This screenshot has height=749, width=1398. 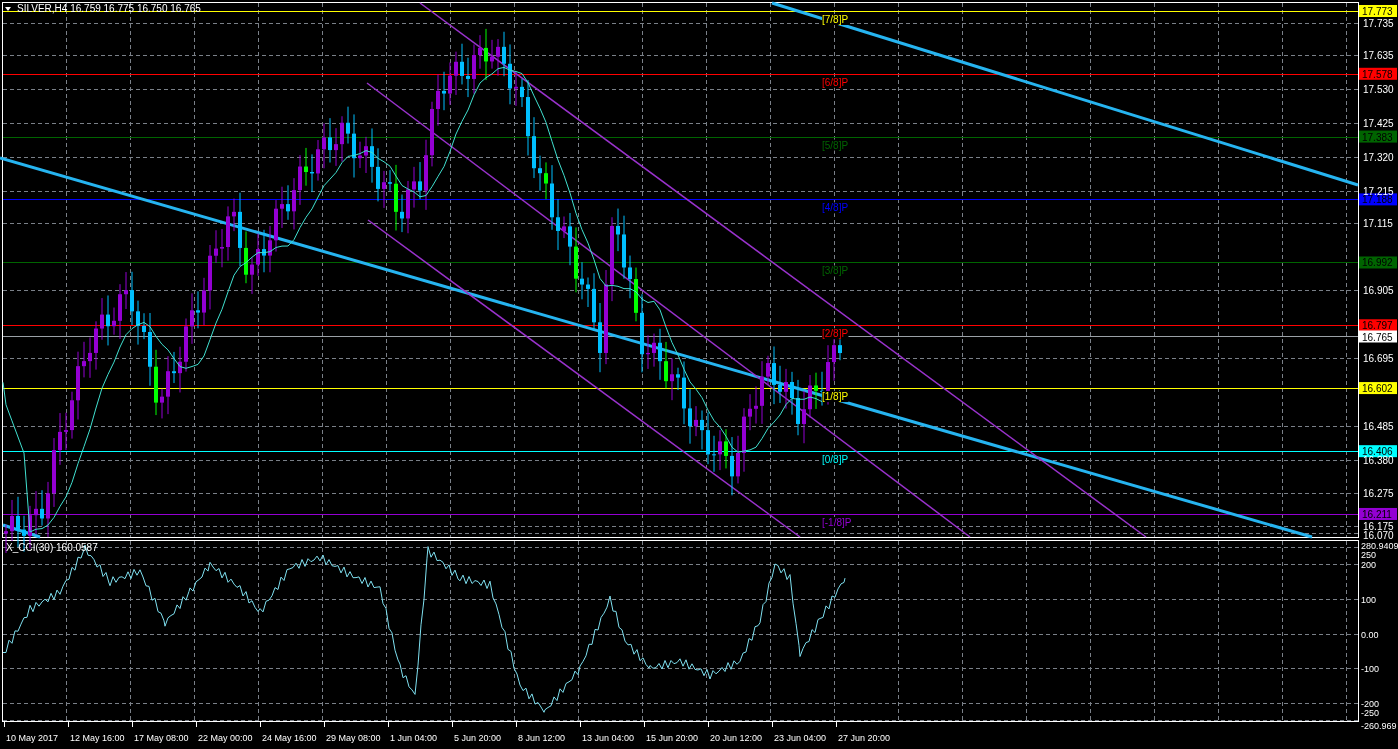 I want to click on price-axis-label: 17.115, so click(x=1378, y=223).